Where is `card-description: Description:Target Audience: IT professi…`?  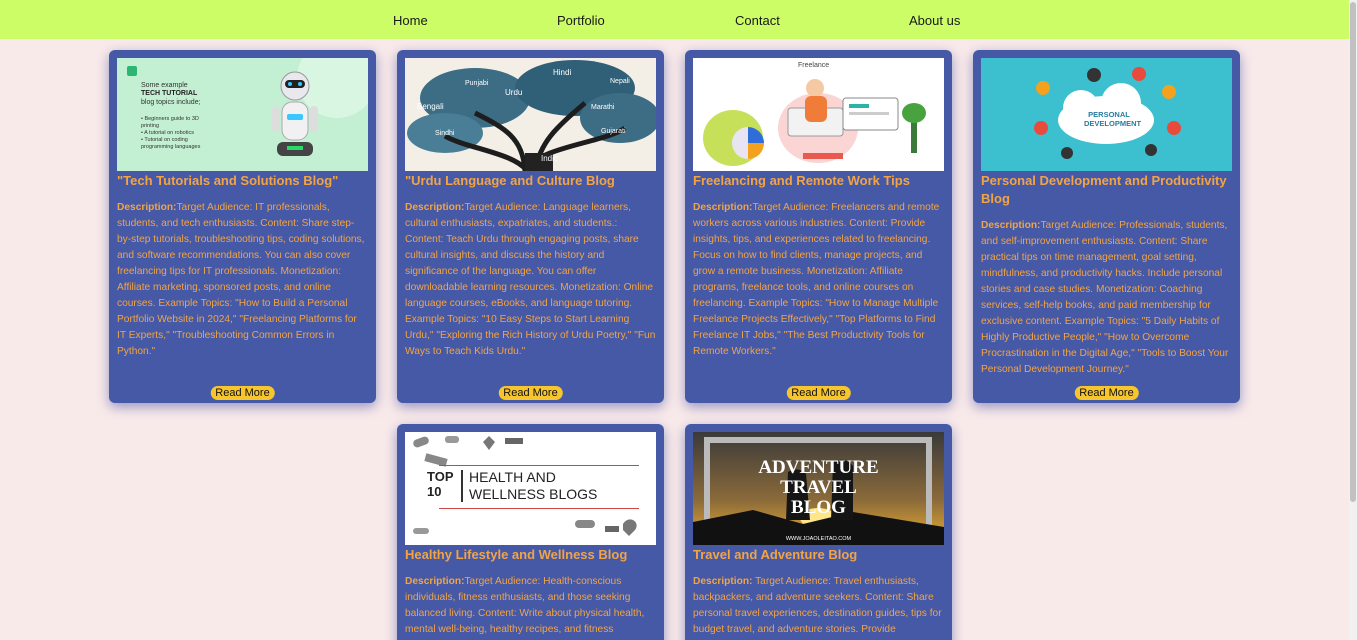
card-description: Description:Target Audience: IT professi… is located at coordinates (242, 280).